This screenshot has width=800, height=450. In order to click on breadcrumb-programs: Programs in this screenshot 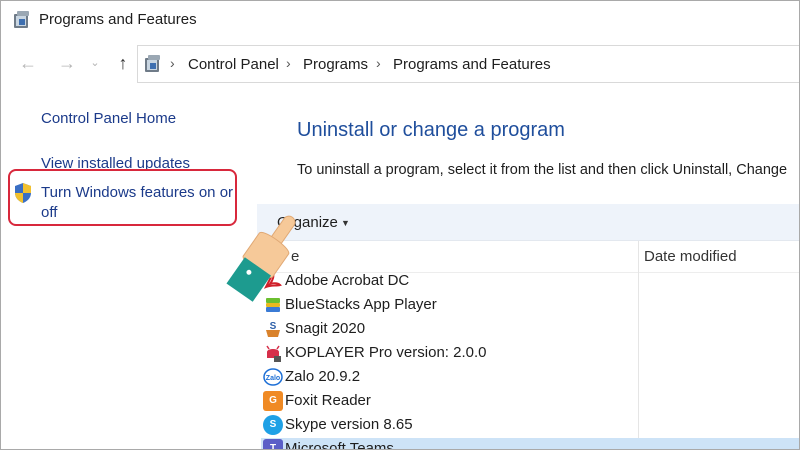, I will do `click(335, 64)`.